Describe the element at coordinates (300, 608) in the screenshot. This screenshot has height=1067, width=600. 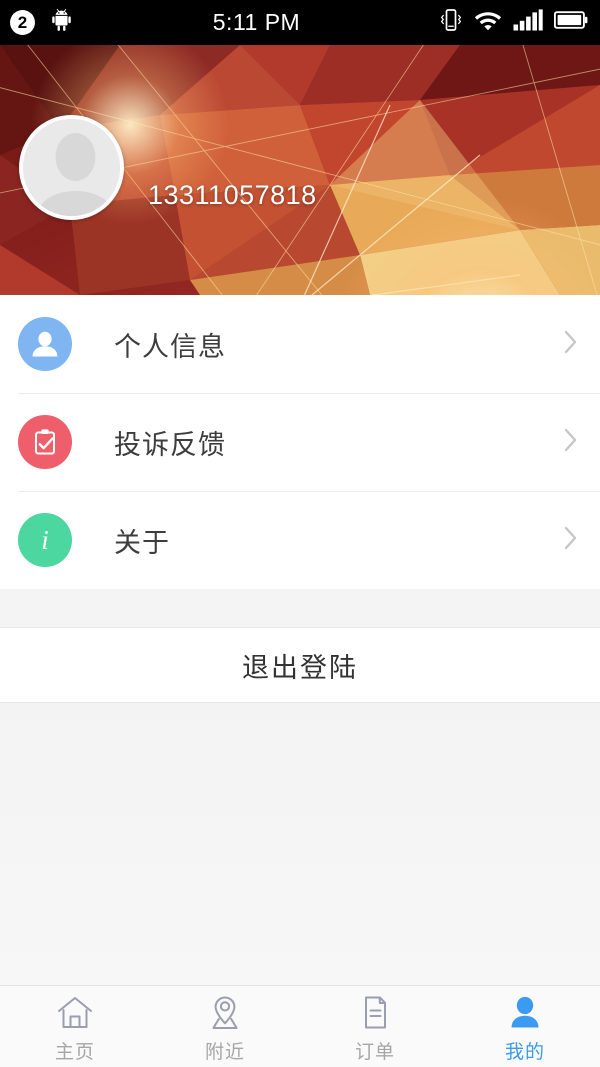
I see `section-gap` at that location.